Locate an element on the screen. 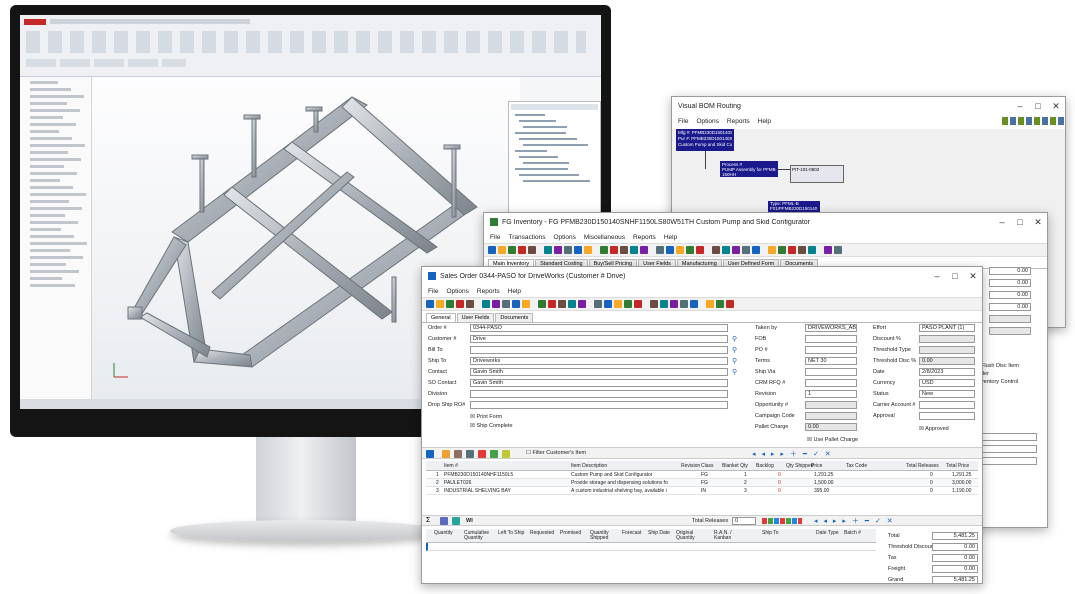  column-header: Cumulative Quantity is located at coordinates (479, 536).